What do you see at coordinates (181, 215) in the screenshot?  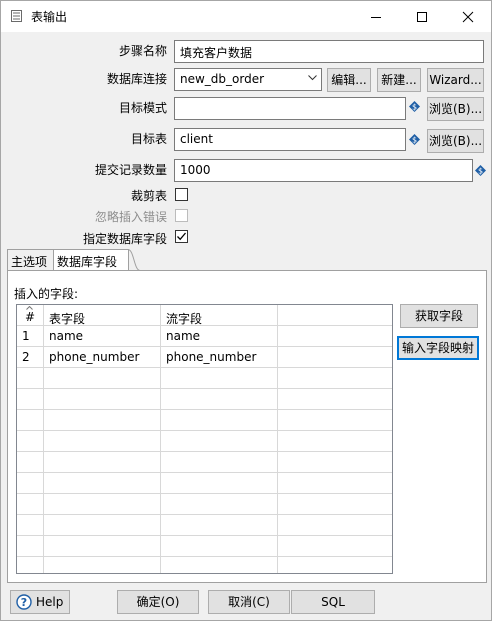 I see `ignore-insert-errors-checkbox` at bounding box center [181, 215].